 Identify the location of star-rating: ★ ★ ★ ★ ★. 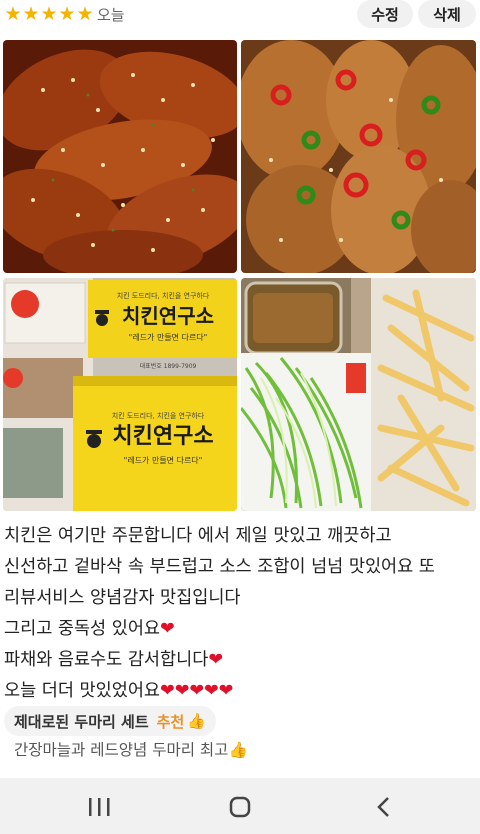
(49, 14).